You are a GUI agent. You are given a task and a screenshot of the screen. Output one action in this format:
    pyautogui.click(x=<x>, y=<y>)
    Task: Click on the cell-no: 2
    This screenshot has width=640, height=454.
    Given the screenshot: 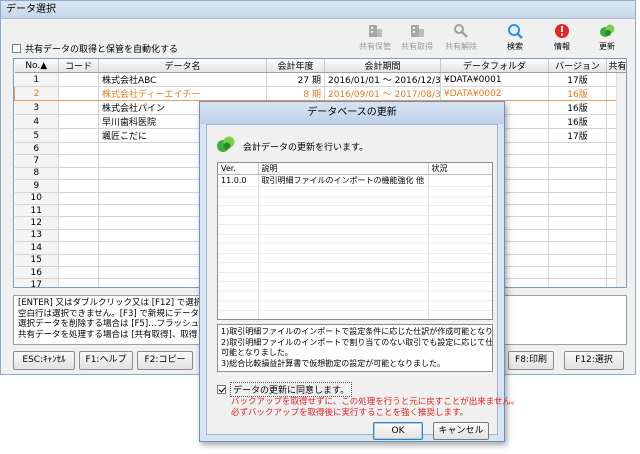 What is the action you would take?
    pyautogui.click(x=36, y=93)
    